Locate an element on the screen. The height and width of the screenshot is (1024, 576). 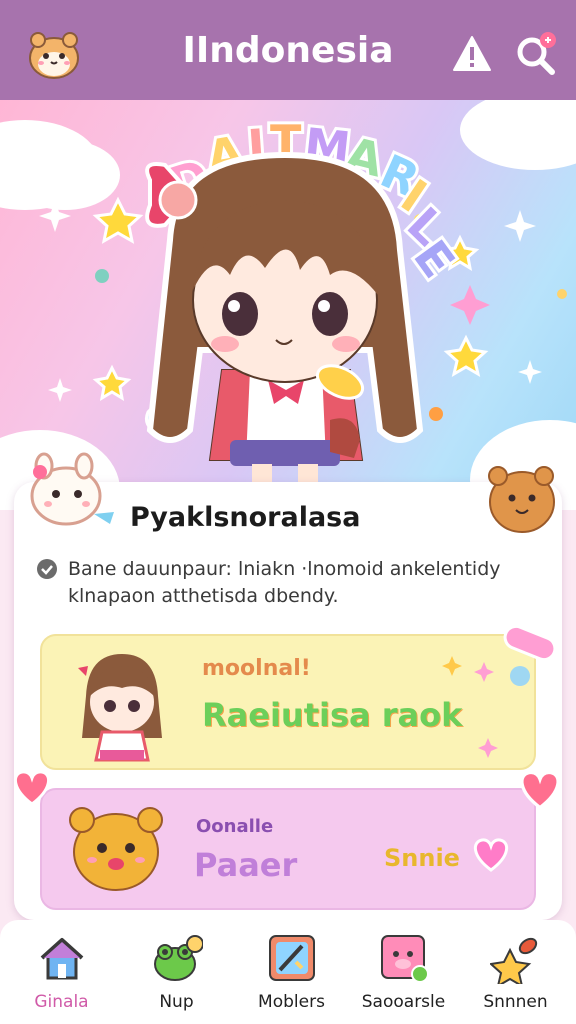
nav-item-saooarsle: Saooarsle is located at coordinates (403, 972).